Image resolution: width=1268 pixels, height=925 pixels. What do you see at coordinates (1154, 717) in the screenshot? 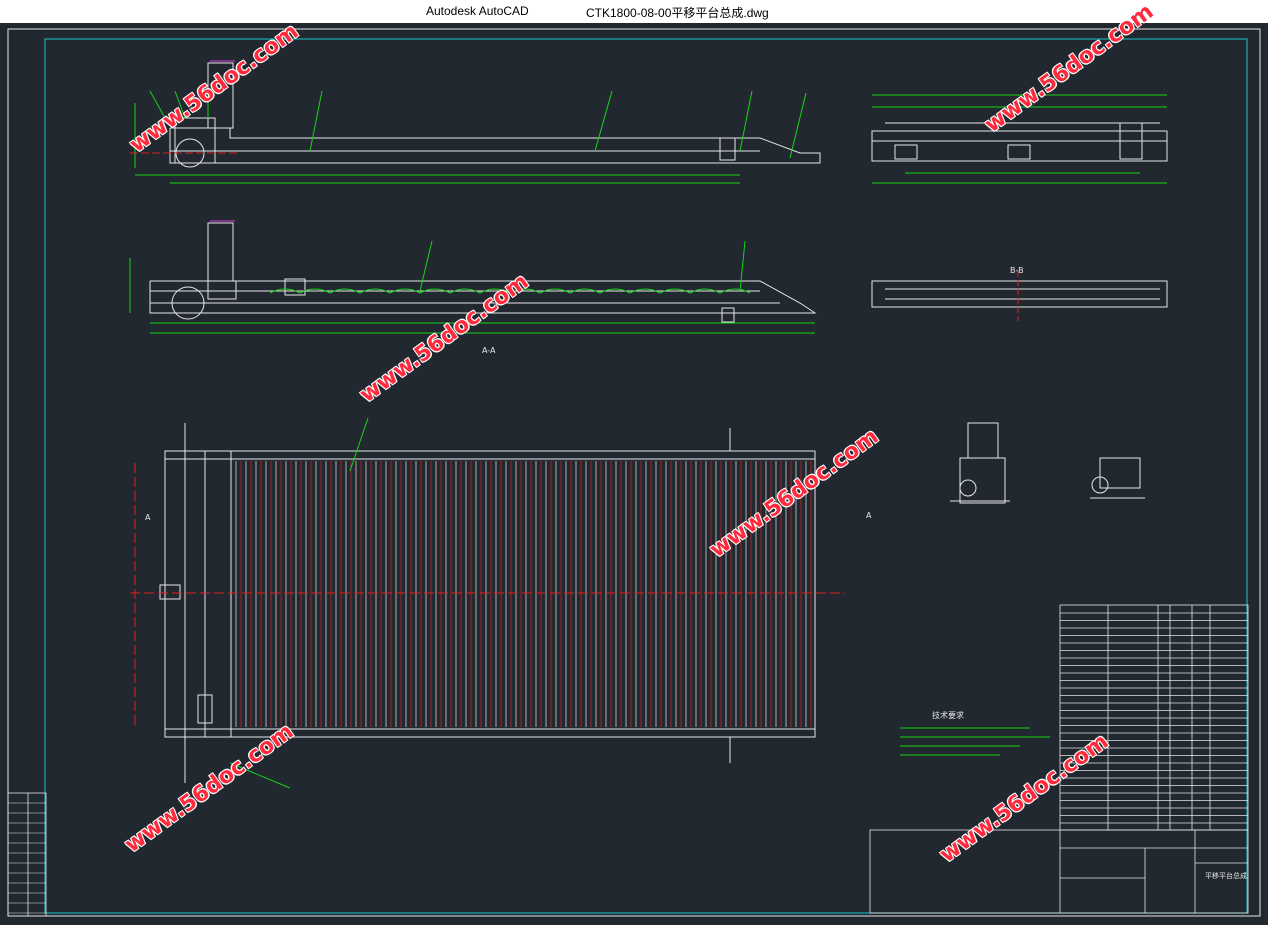
I see `parts-list-table` at bounding box center [1154, 717].